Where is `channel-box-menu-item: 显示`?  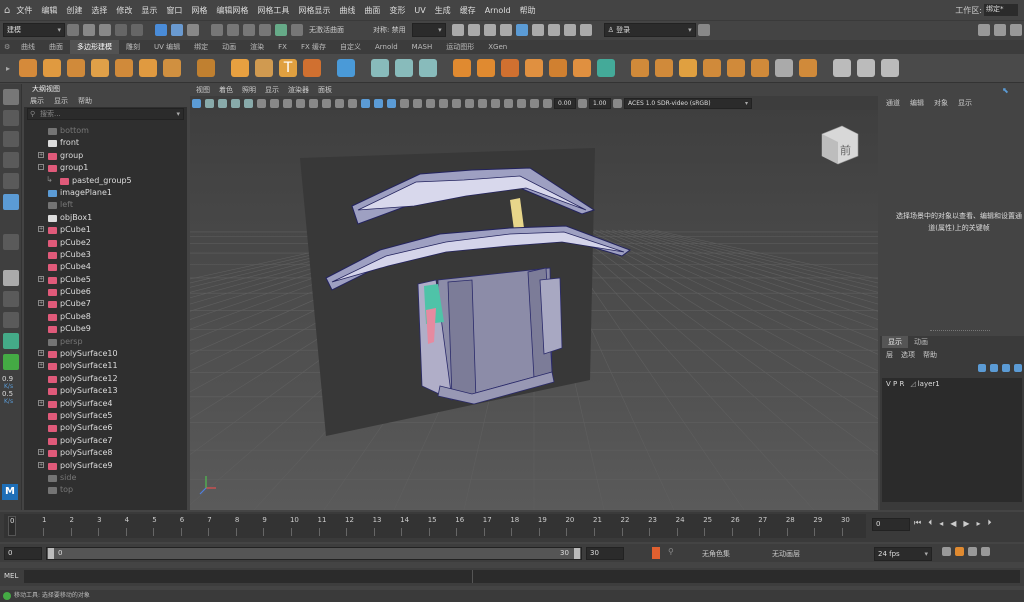
channel-box-menu-item: 显示 is located at coordinates (965, 103).